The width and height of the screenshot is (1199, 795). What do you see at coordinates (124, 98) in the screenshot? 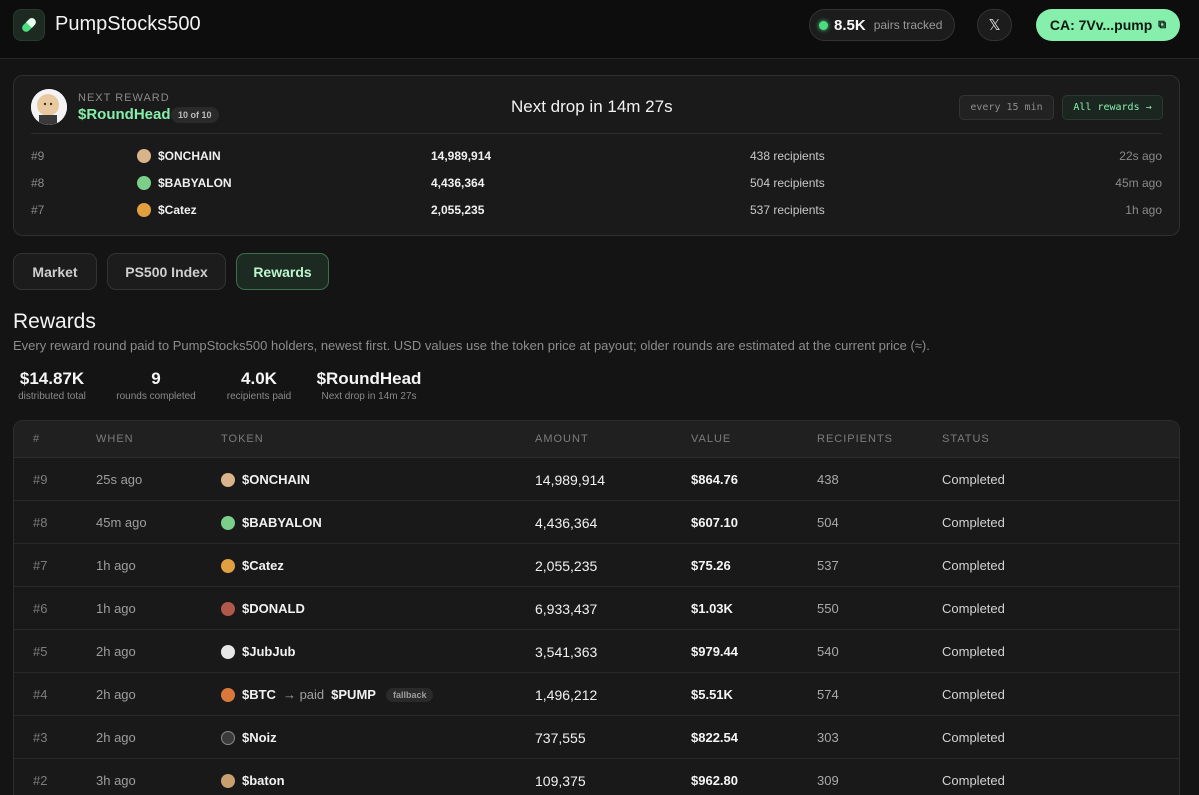
I see `next-reward-label: NEXT REWARD` at bounding box center [124, 98].